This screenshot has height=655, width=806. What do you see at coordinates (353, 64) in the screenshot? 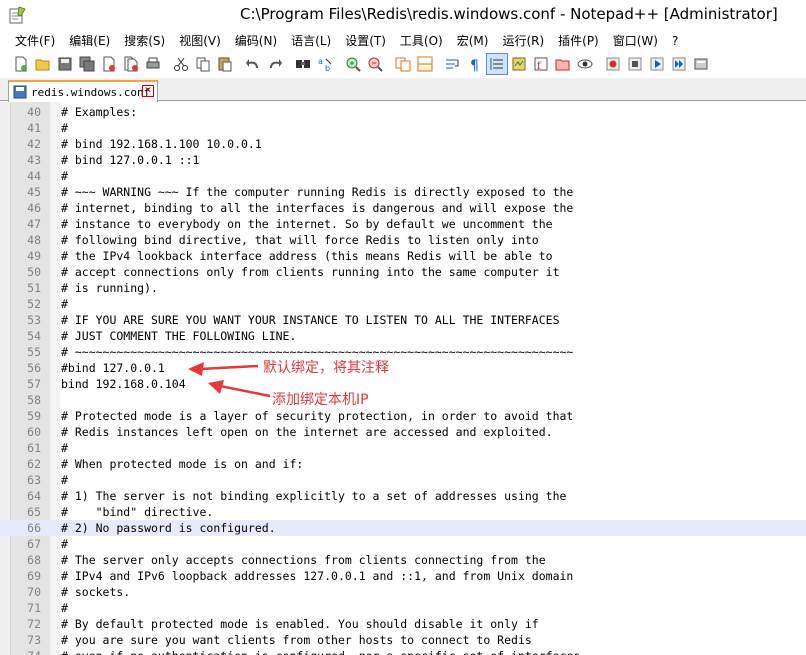
I see `zoom-in-icon` at bounding box center [353, 64].